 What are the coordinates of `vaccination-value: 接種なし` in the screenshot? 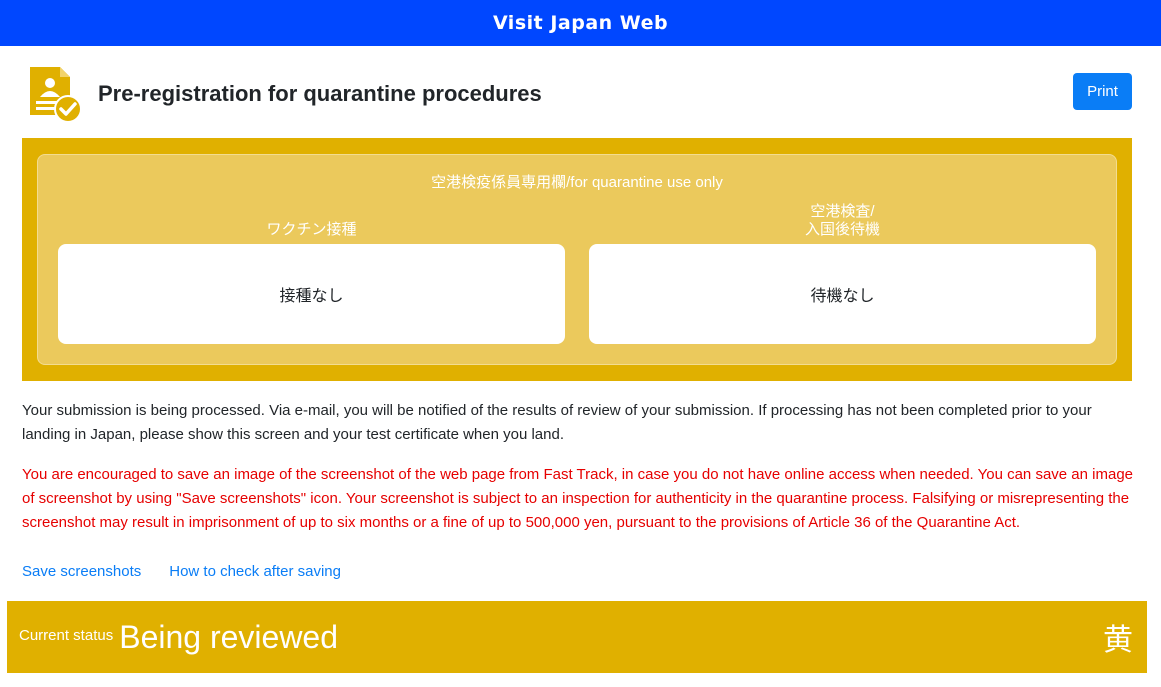 It's located at (311, 296).